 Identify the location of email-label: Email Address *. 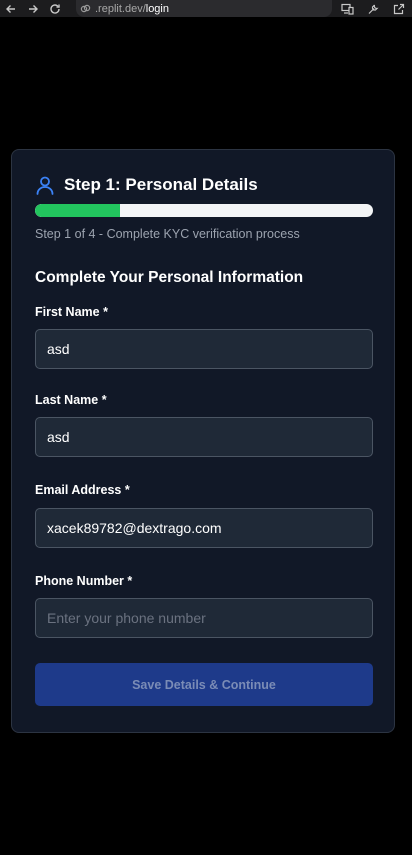
(82, 490).